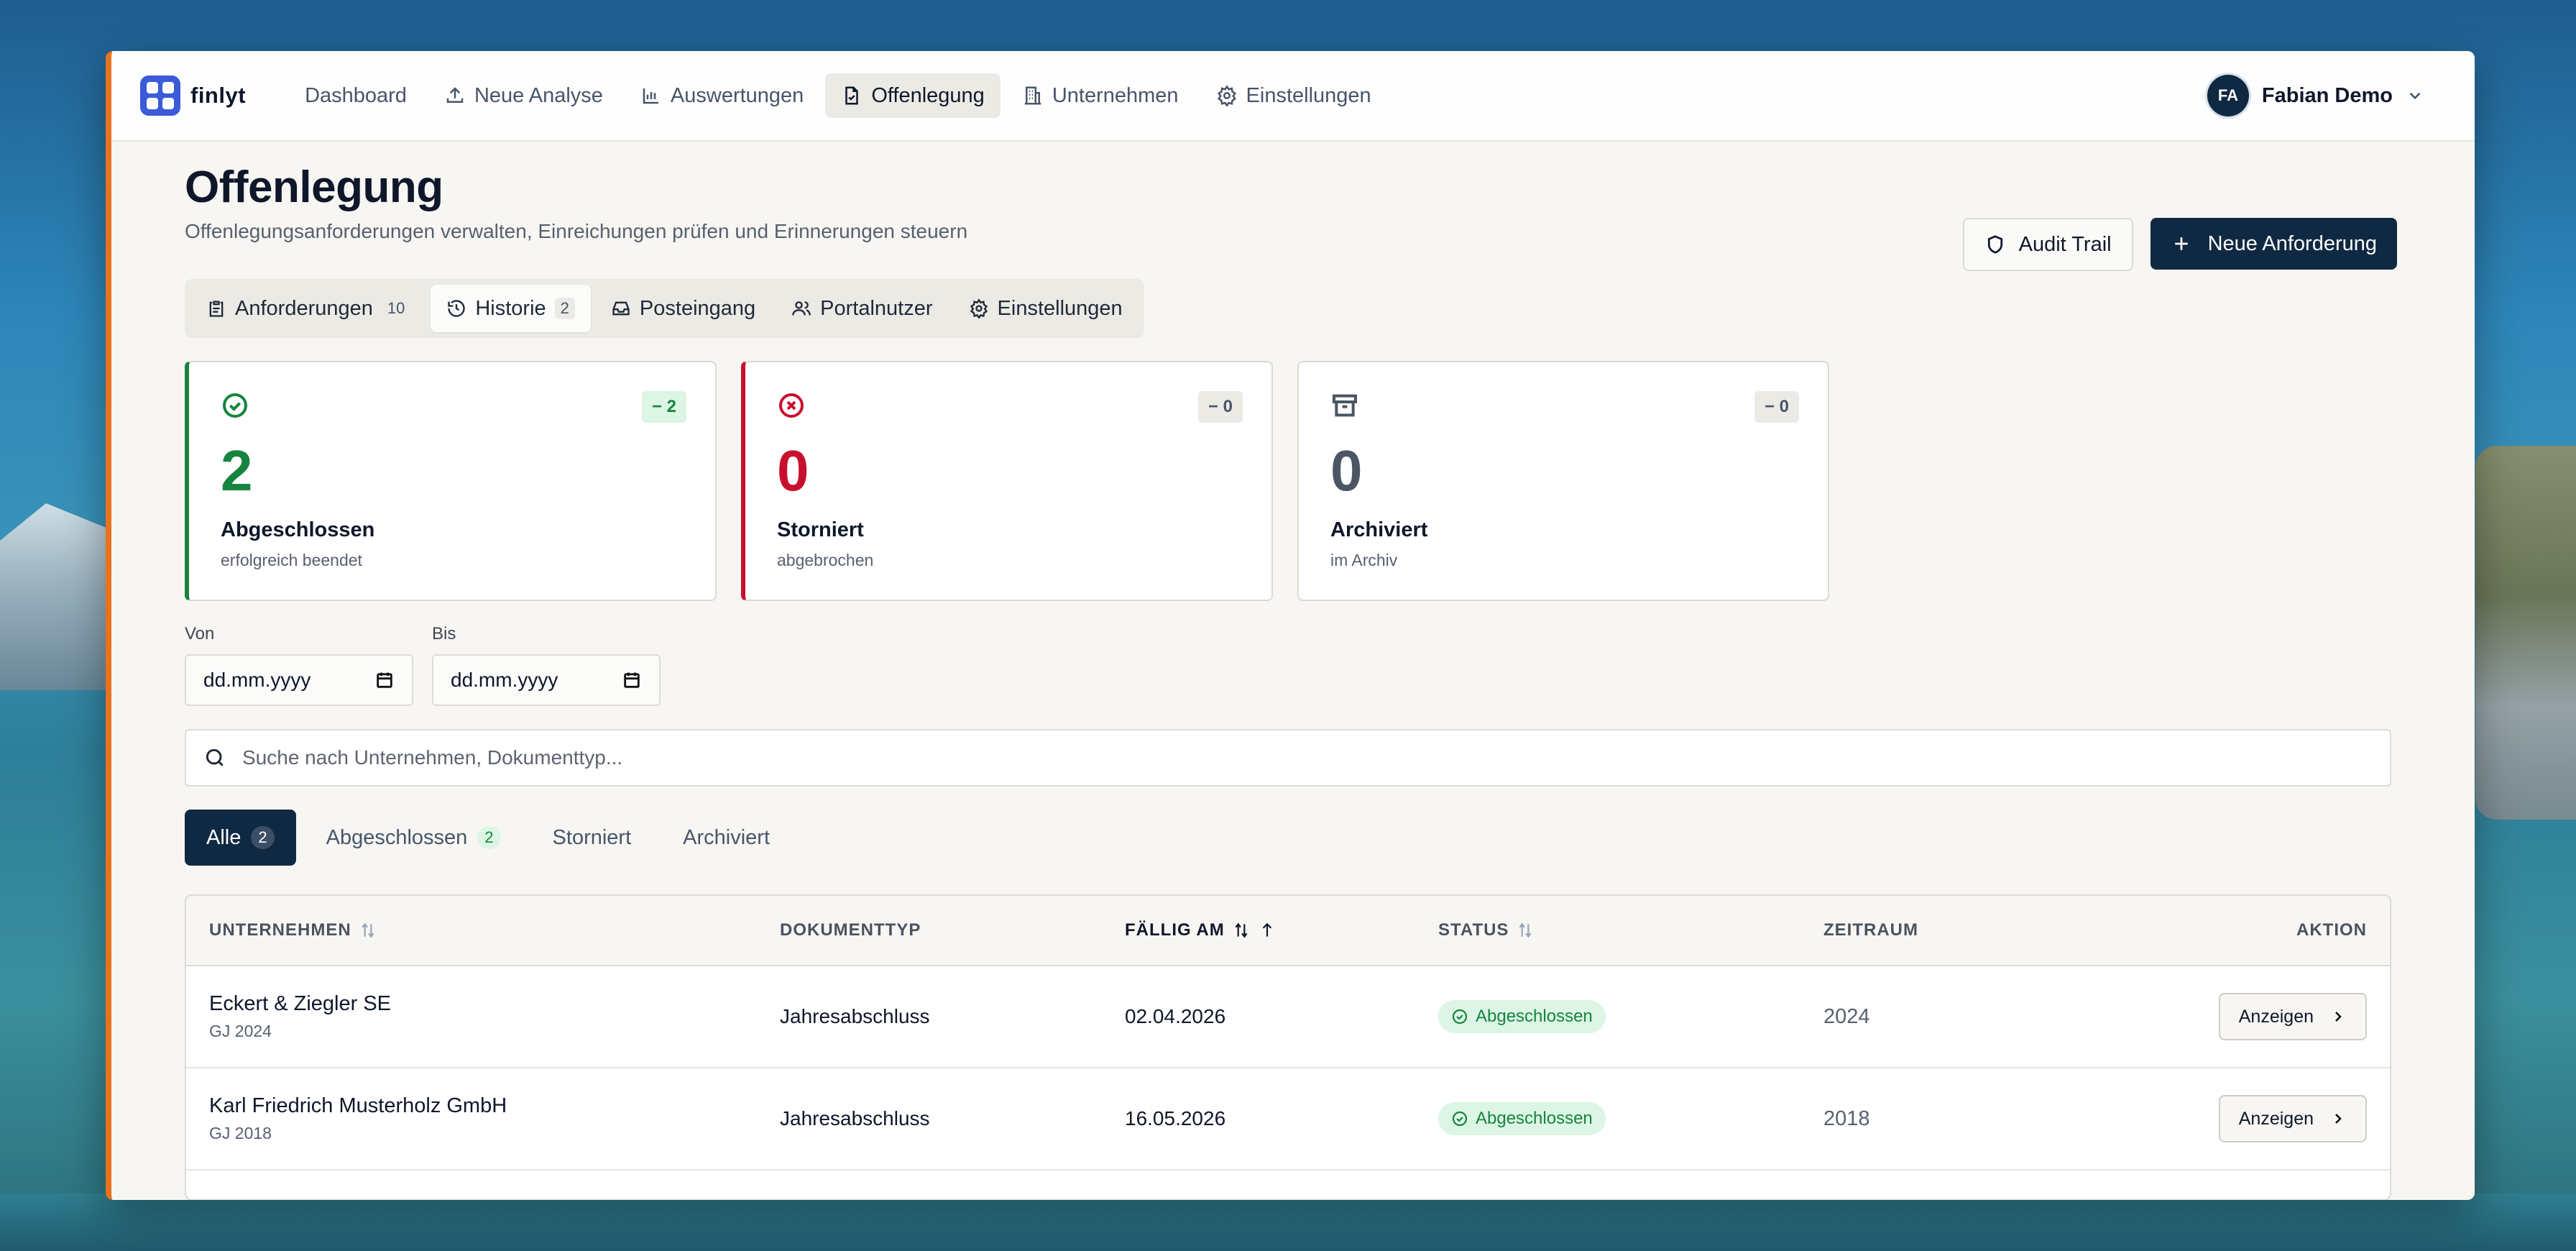  What do you see at coordinates (414, 838) in the screenshot?
I see `filter-abgeschlossen: Abgeschlossen 2` at bounding box center [414, 838].